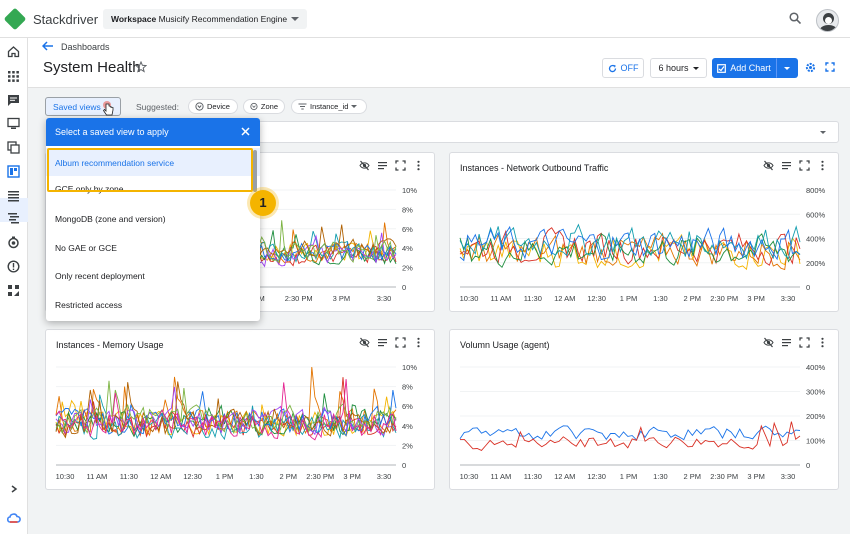  What do you see at coordinates (816, 190) in the screenshot?
I see `y-tick-label: 800%` at bounding box center [816, 190].